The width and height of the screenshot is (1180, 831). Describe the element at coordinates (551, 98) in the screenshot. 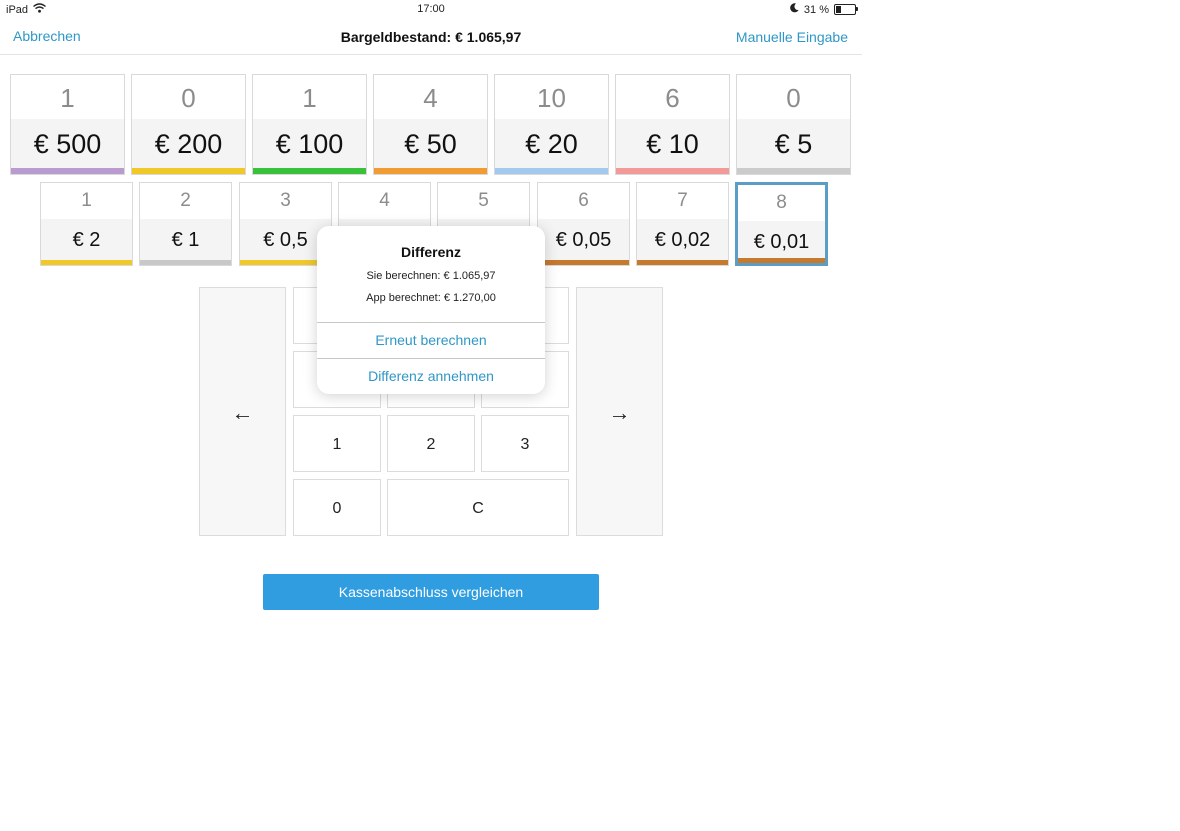

I see `note-count: 10` at that location.